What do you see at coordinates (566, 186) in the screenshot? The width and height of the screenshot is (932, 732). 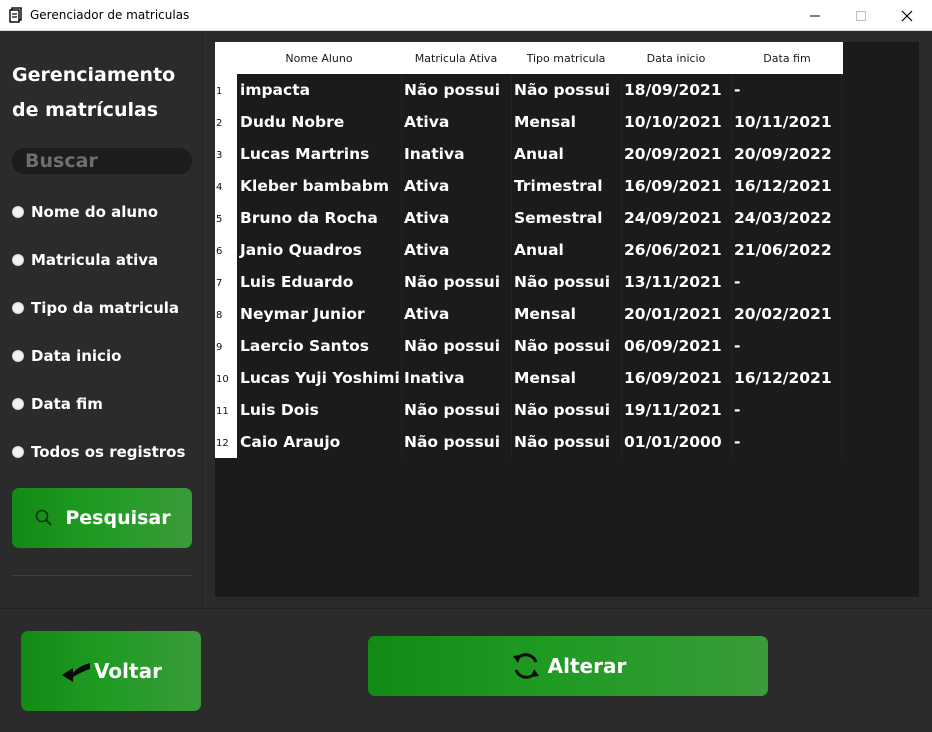 I see `table-cell: Trimestral` at bounding box center [566, 186].